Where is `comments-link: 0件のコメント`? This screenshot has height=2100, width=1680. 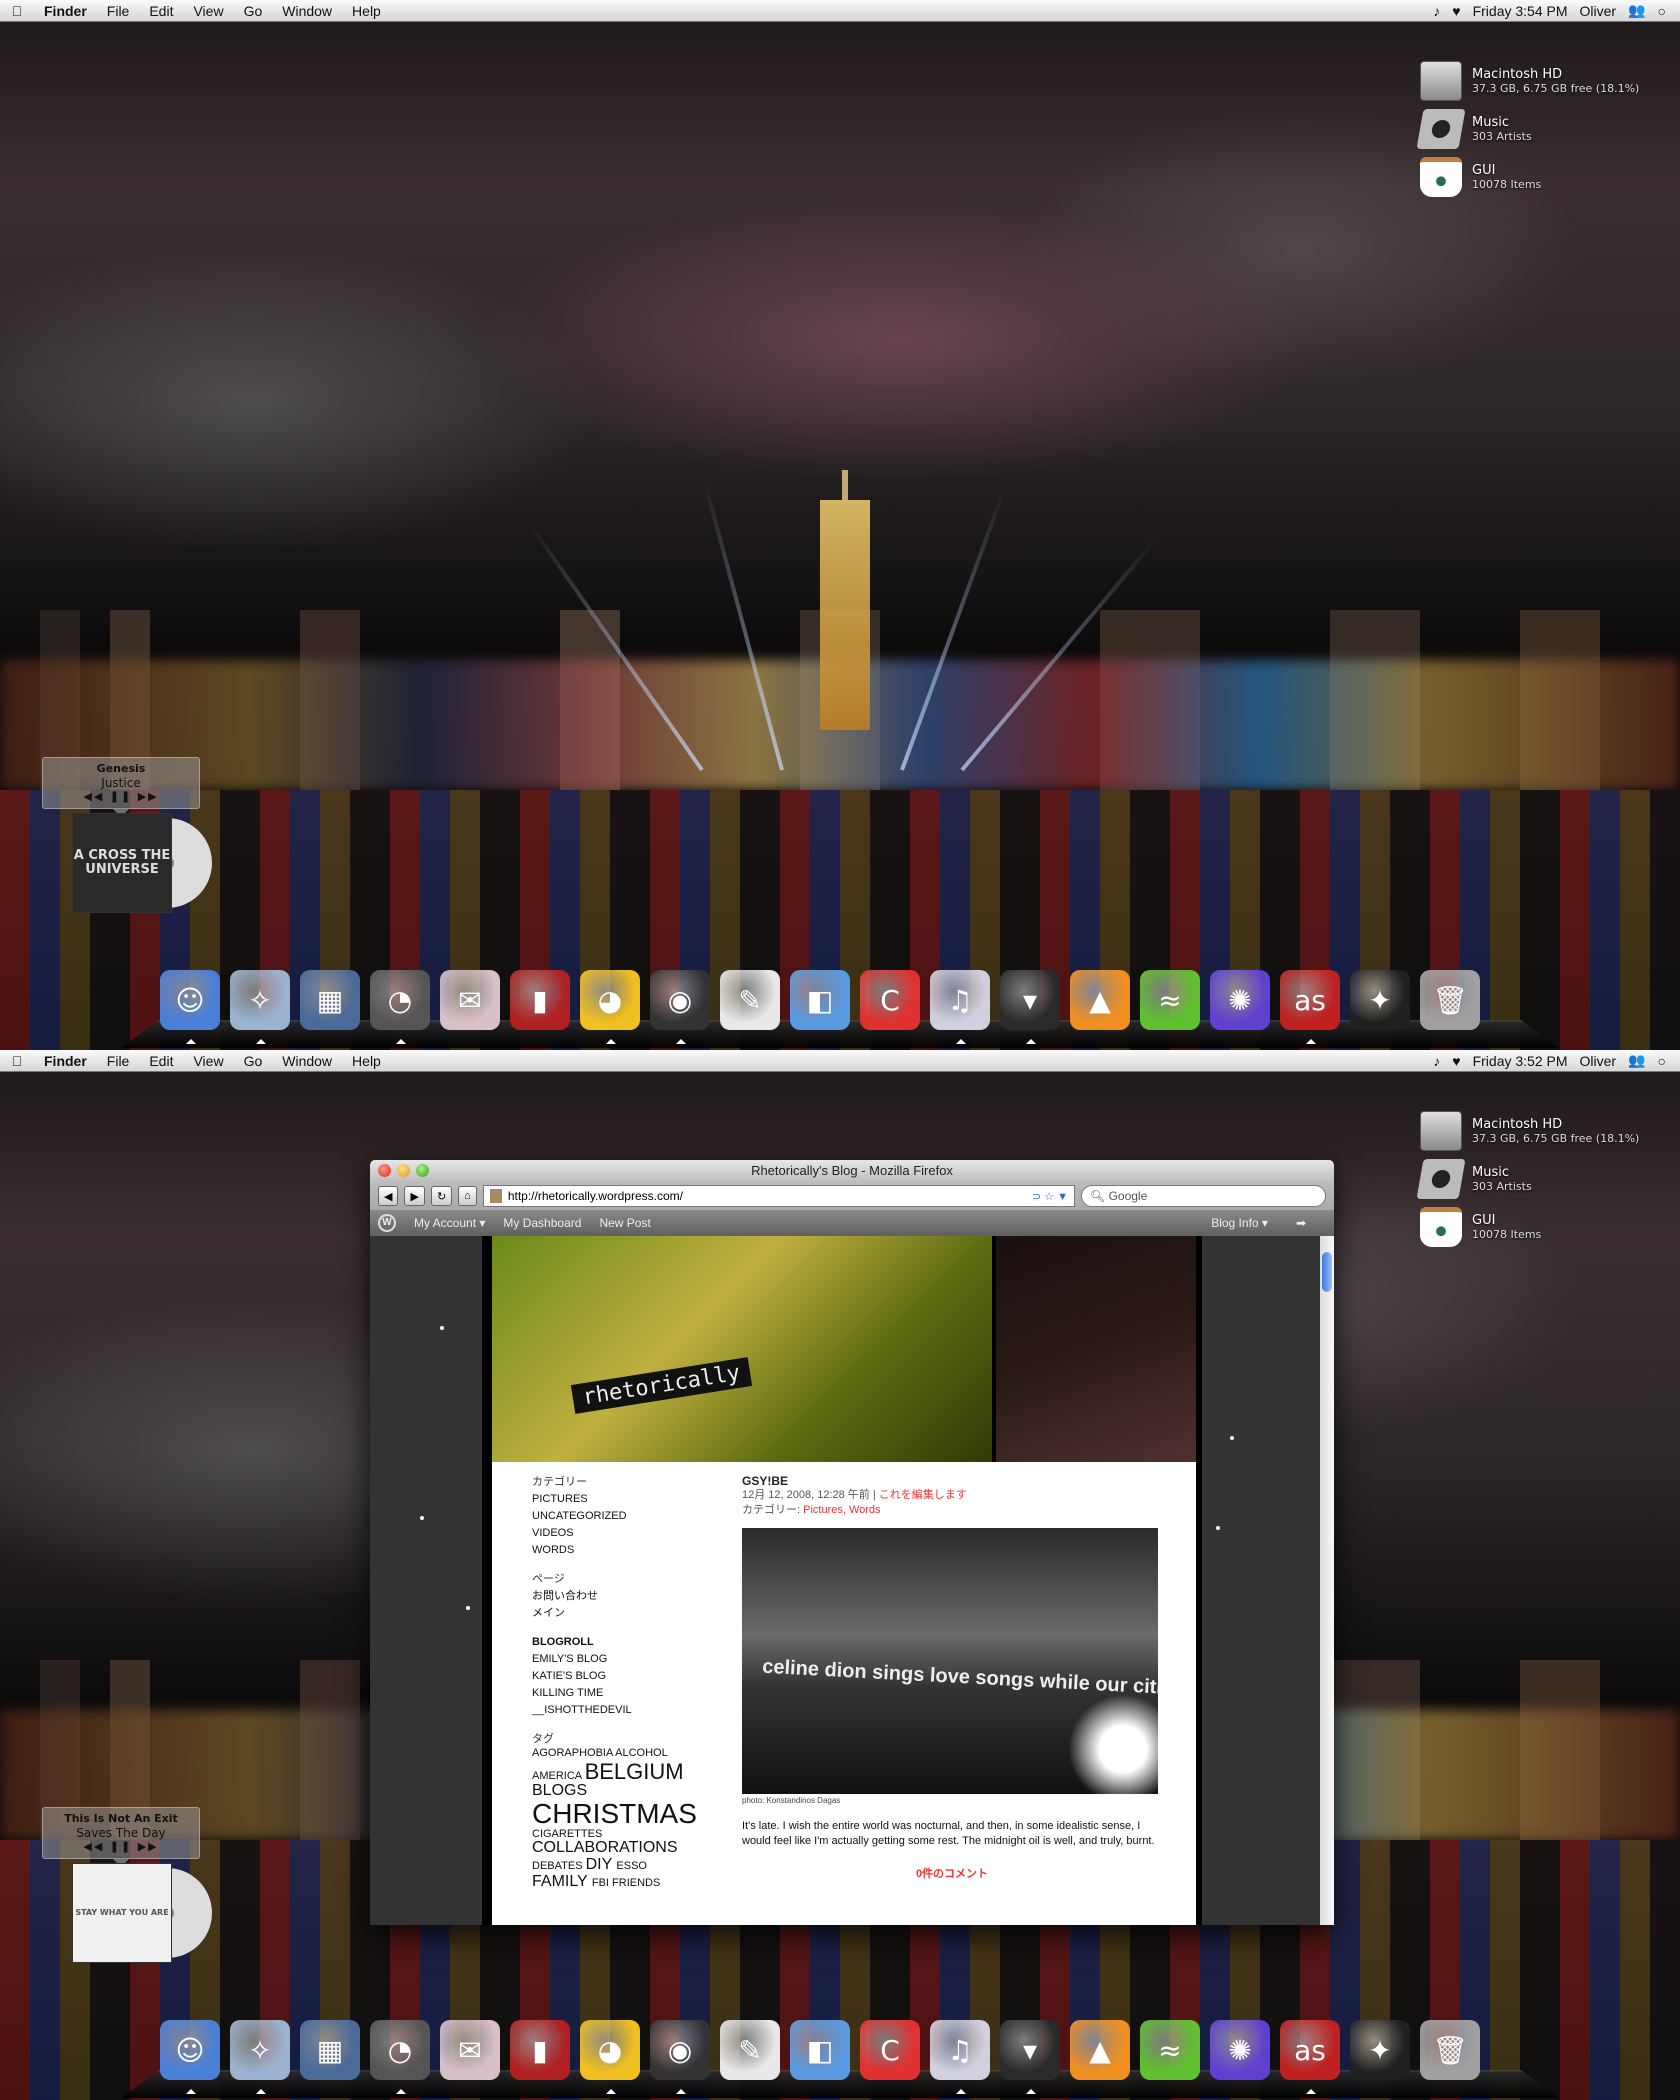
comments-link: 0件のコメント is located at coordinates (952, 1873).